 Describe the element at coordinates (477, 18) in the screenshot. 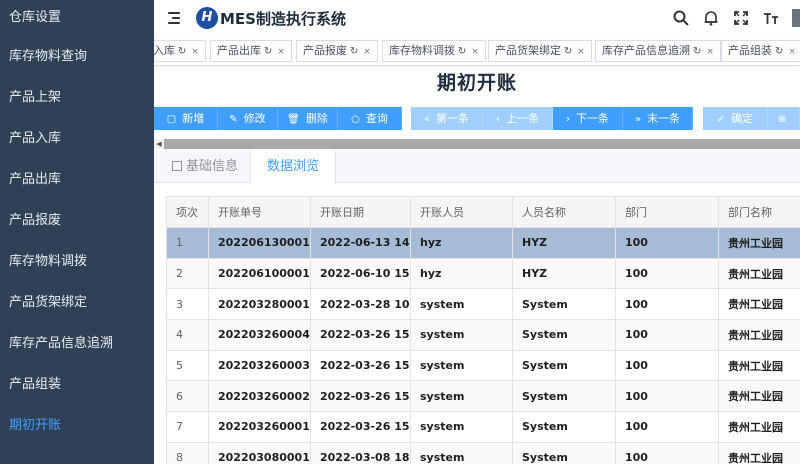

I see `top-header: H MES制造执行系统` at that location.